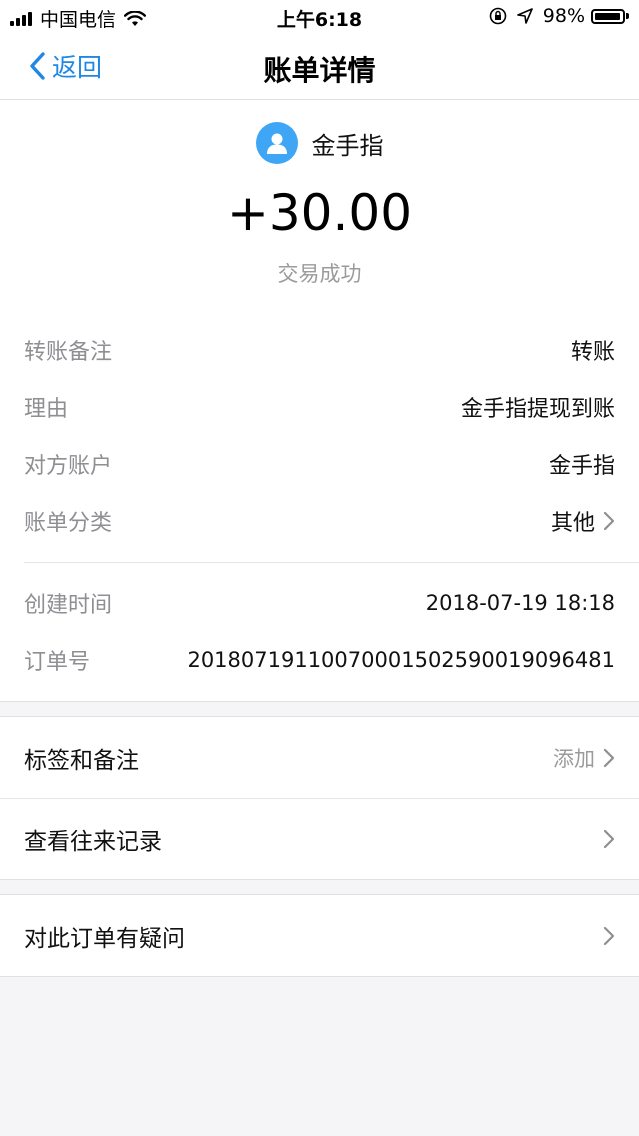 The width and height of the screenshot is (639, 1136). I want to click on divider, so click(331, 562).